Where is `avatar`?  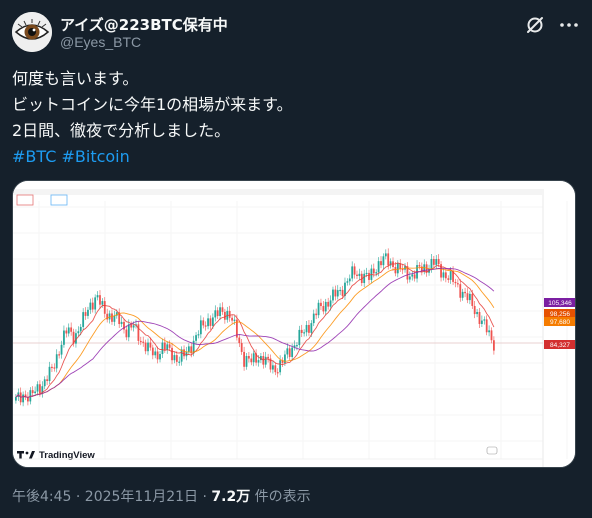
avatar is located at coordinates (32, 32).